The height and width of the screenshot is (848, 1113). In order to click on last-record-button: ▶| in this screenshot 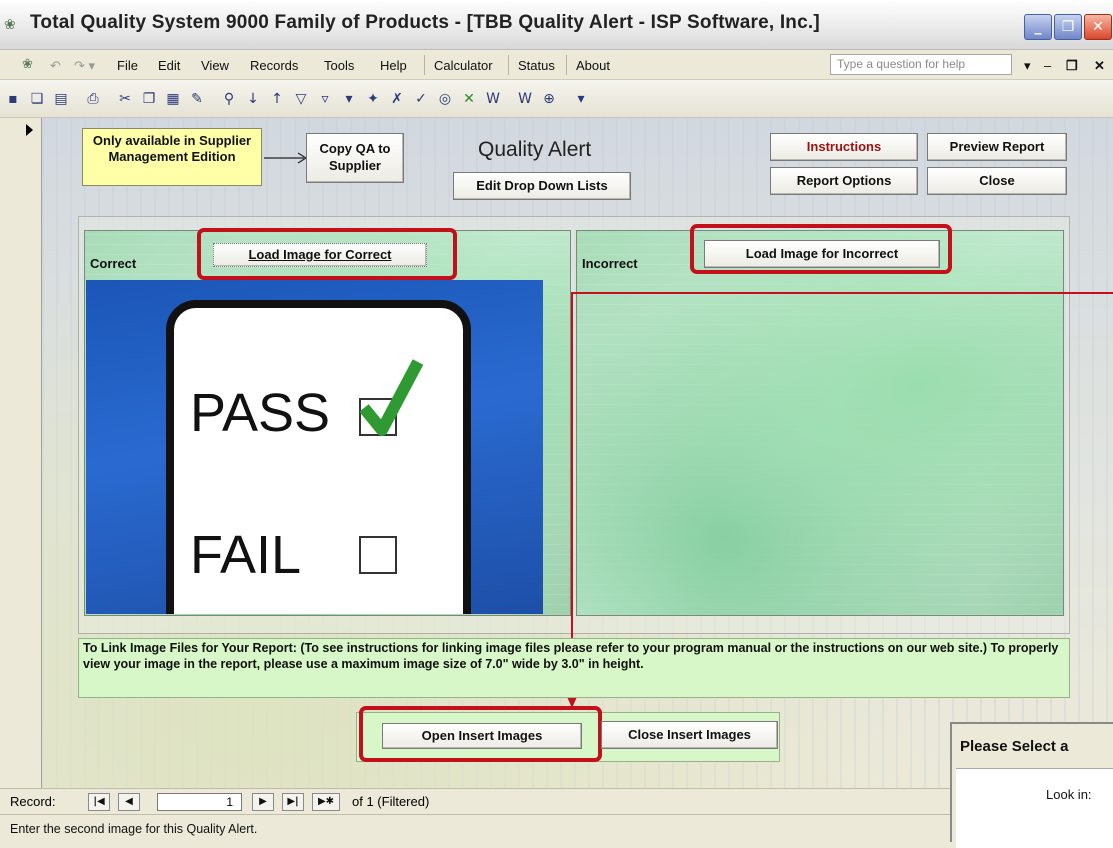, I will do `click(293, 802)`.